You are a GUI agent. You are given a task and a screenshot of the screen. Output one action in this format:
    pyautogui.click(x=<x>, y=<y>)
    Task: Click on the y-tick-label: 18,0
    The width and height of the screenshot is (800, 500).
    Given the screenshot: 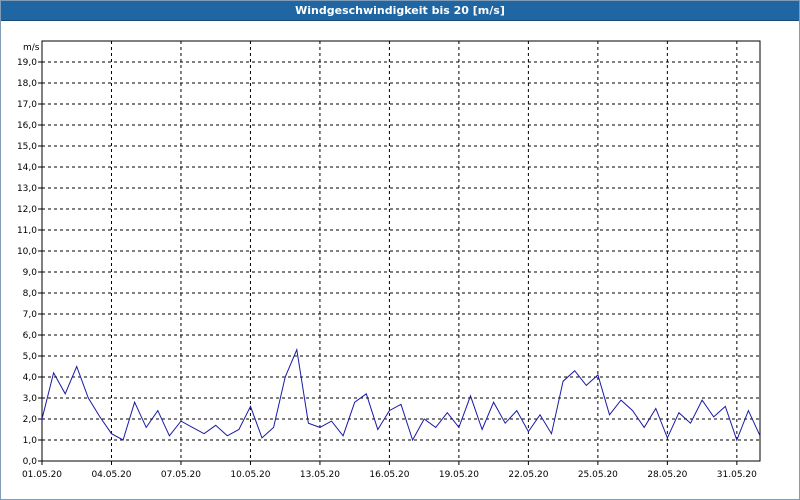 What is the action you would take?
    pyautogui.click(x=27, y=84)
    